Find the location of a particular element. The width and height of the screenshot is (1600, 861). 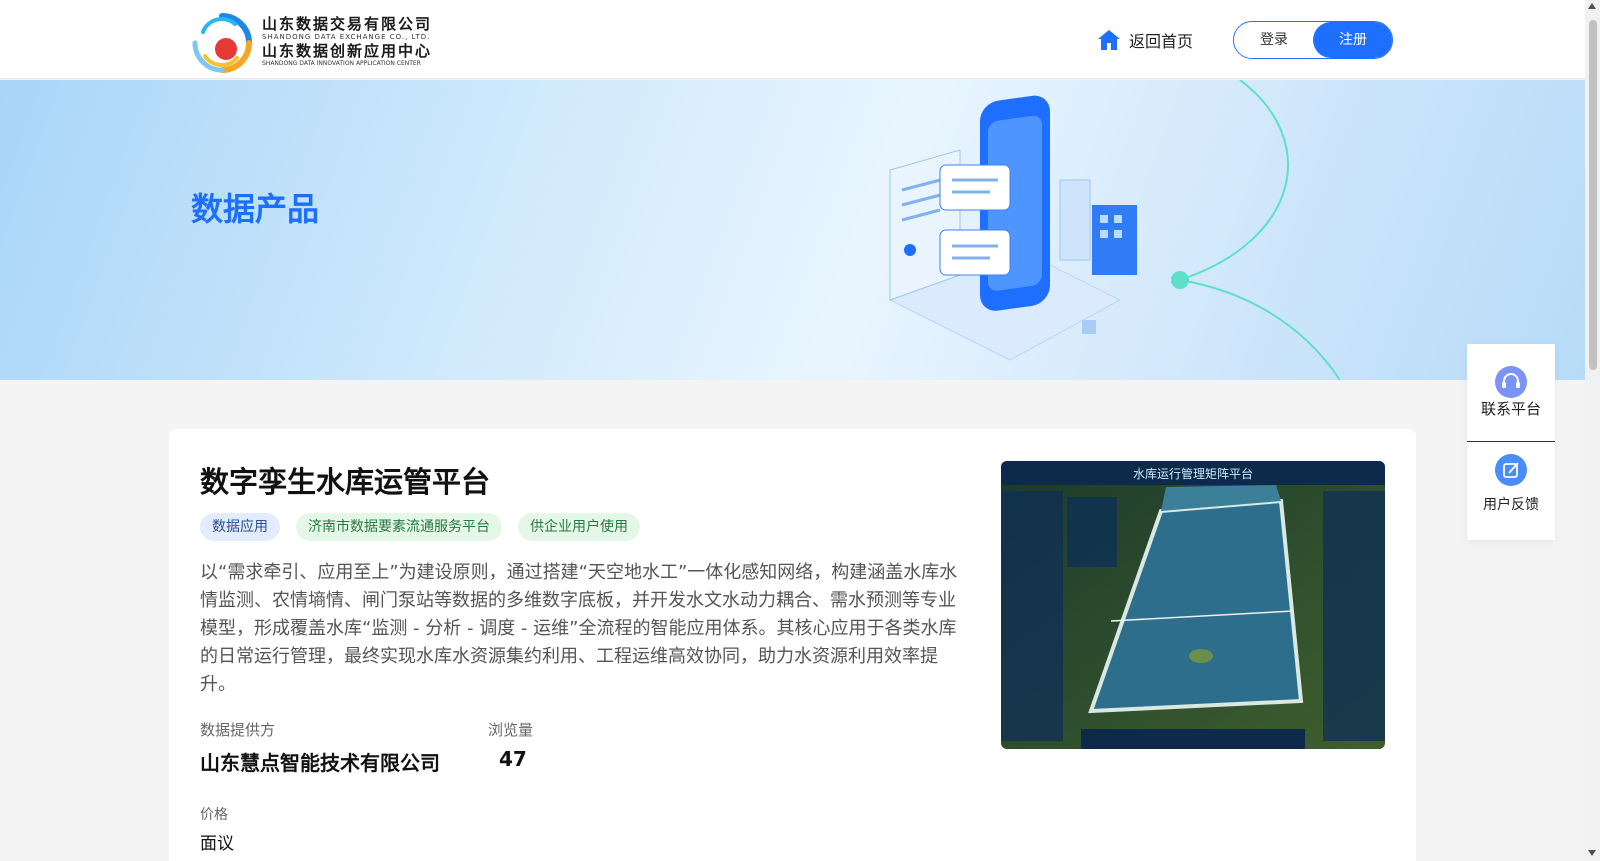

contact-platform-label: 联系平台 is located at coordinates (1510, 409).